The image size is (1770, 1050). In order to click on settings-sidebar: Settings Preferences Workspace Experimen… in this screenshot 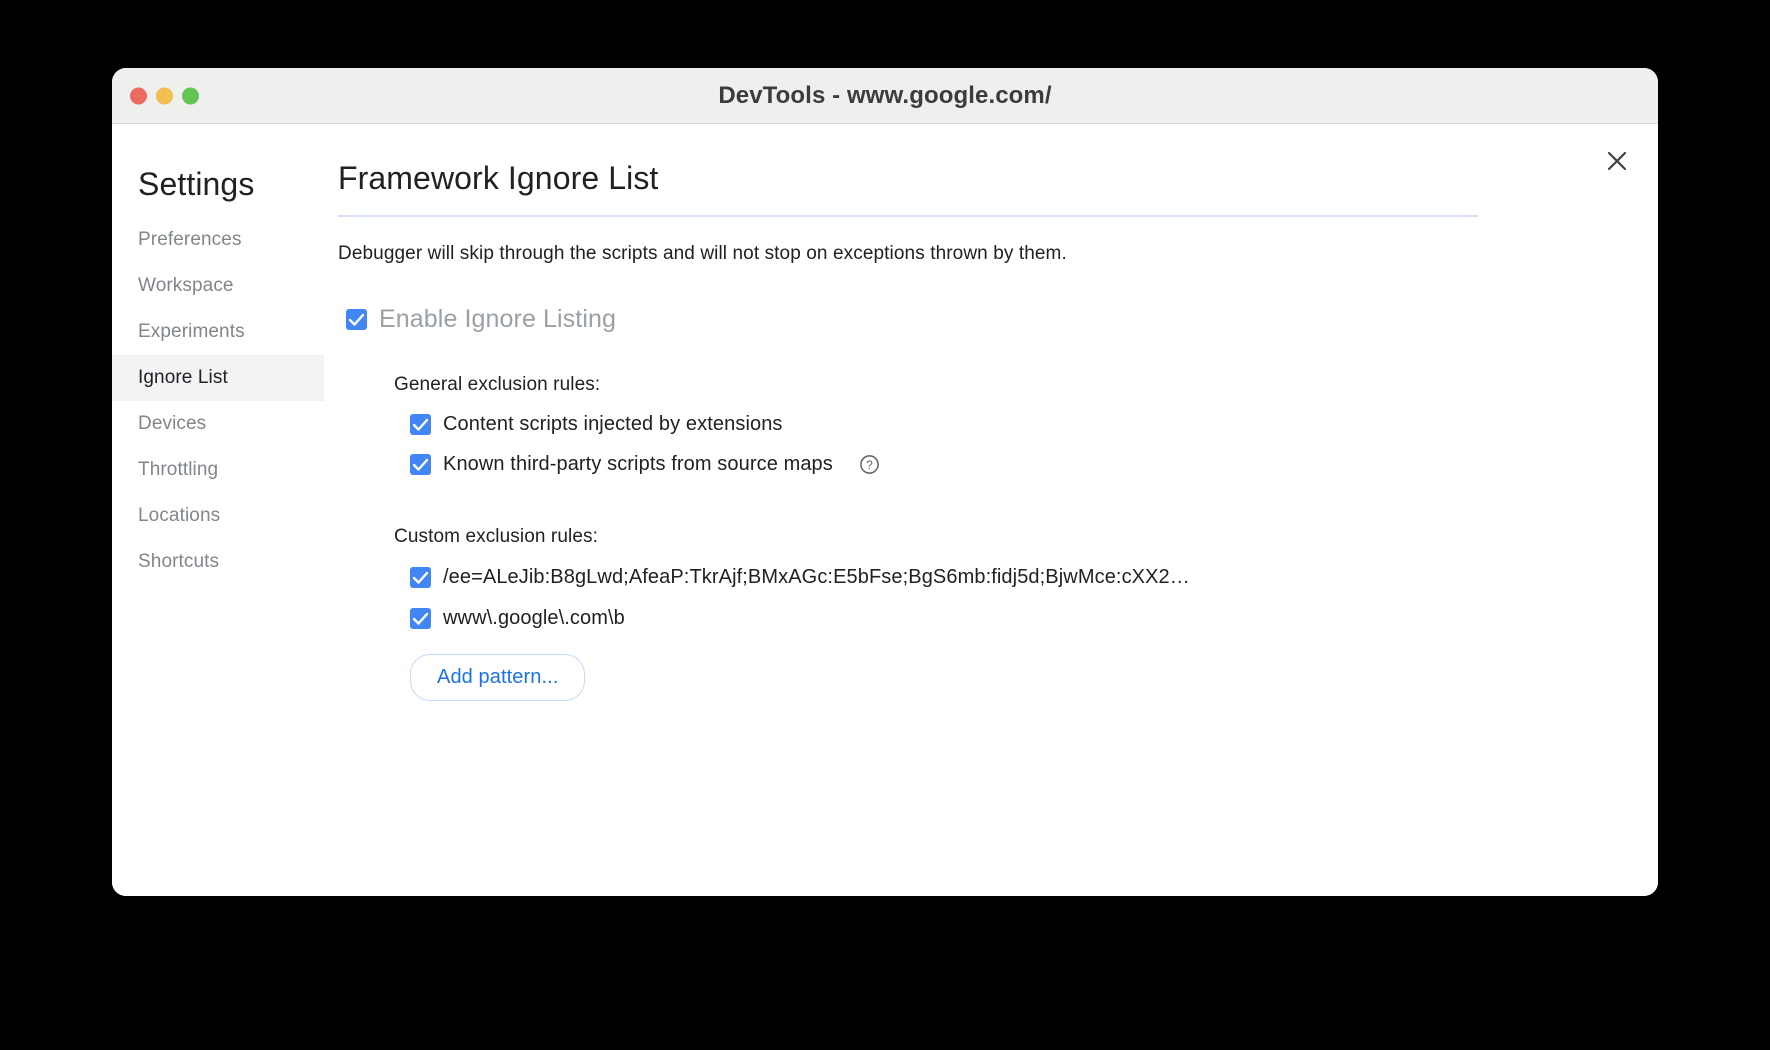, I will do `click(218, 510)`.